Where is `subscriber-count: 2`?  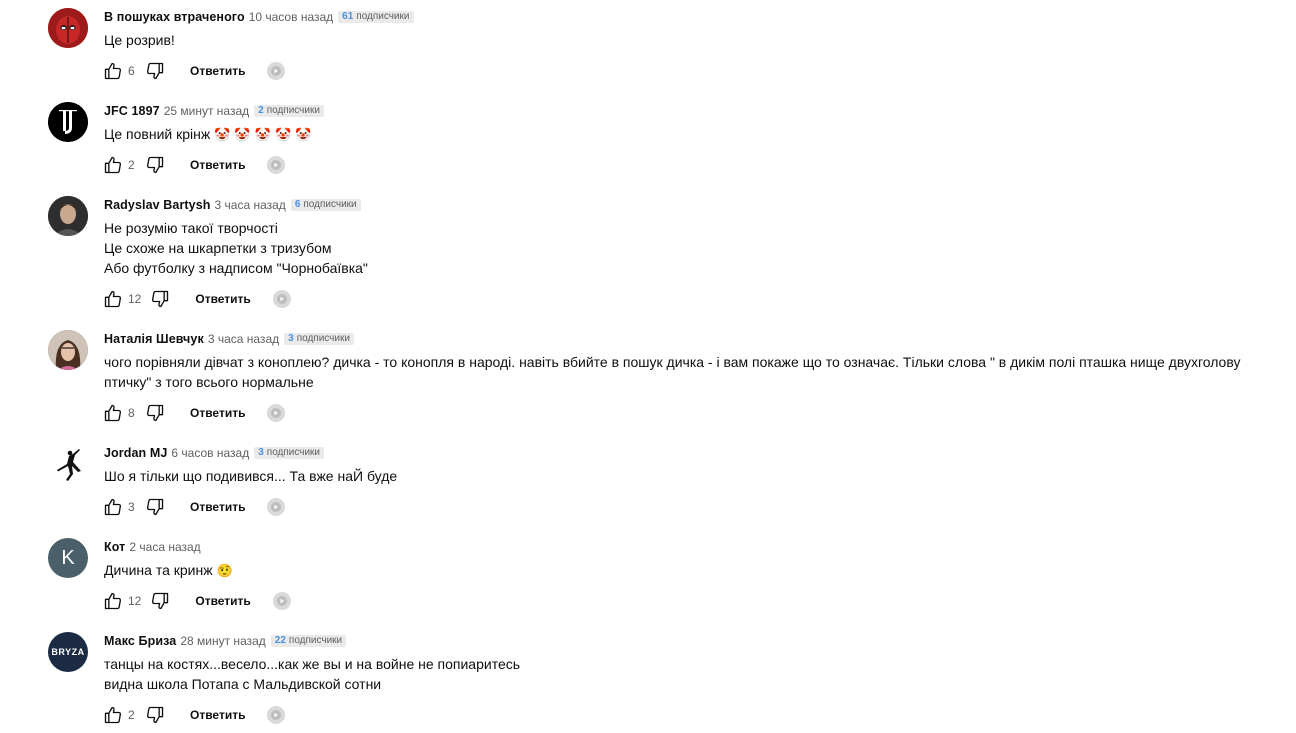
subscriber-count: 2 is located at coordinates (261, 110).